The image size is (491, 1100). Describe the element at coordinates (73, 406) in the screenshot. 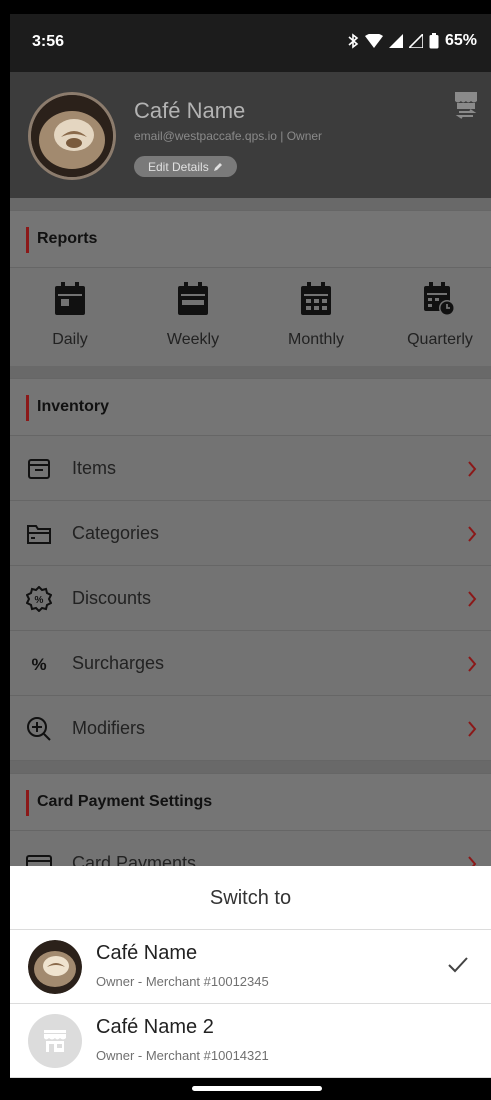

I see `section-title: Inventory` at that location.